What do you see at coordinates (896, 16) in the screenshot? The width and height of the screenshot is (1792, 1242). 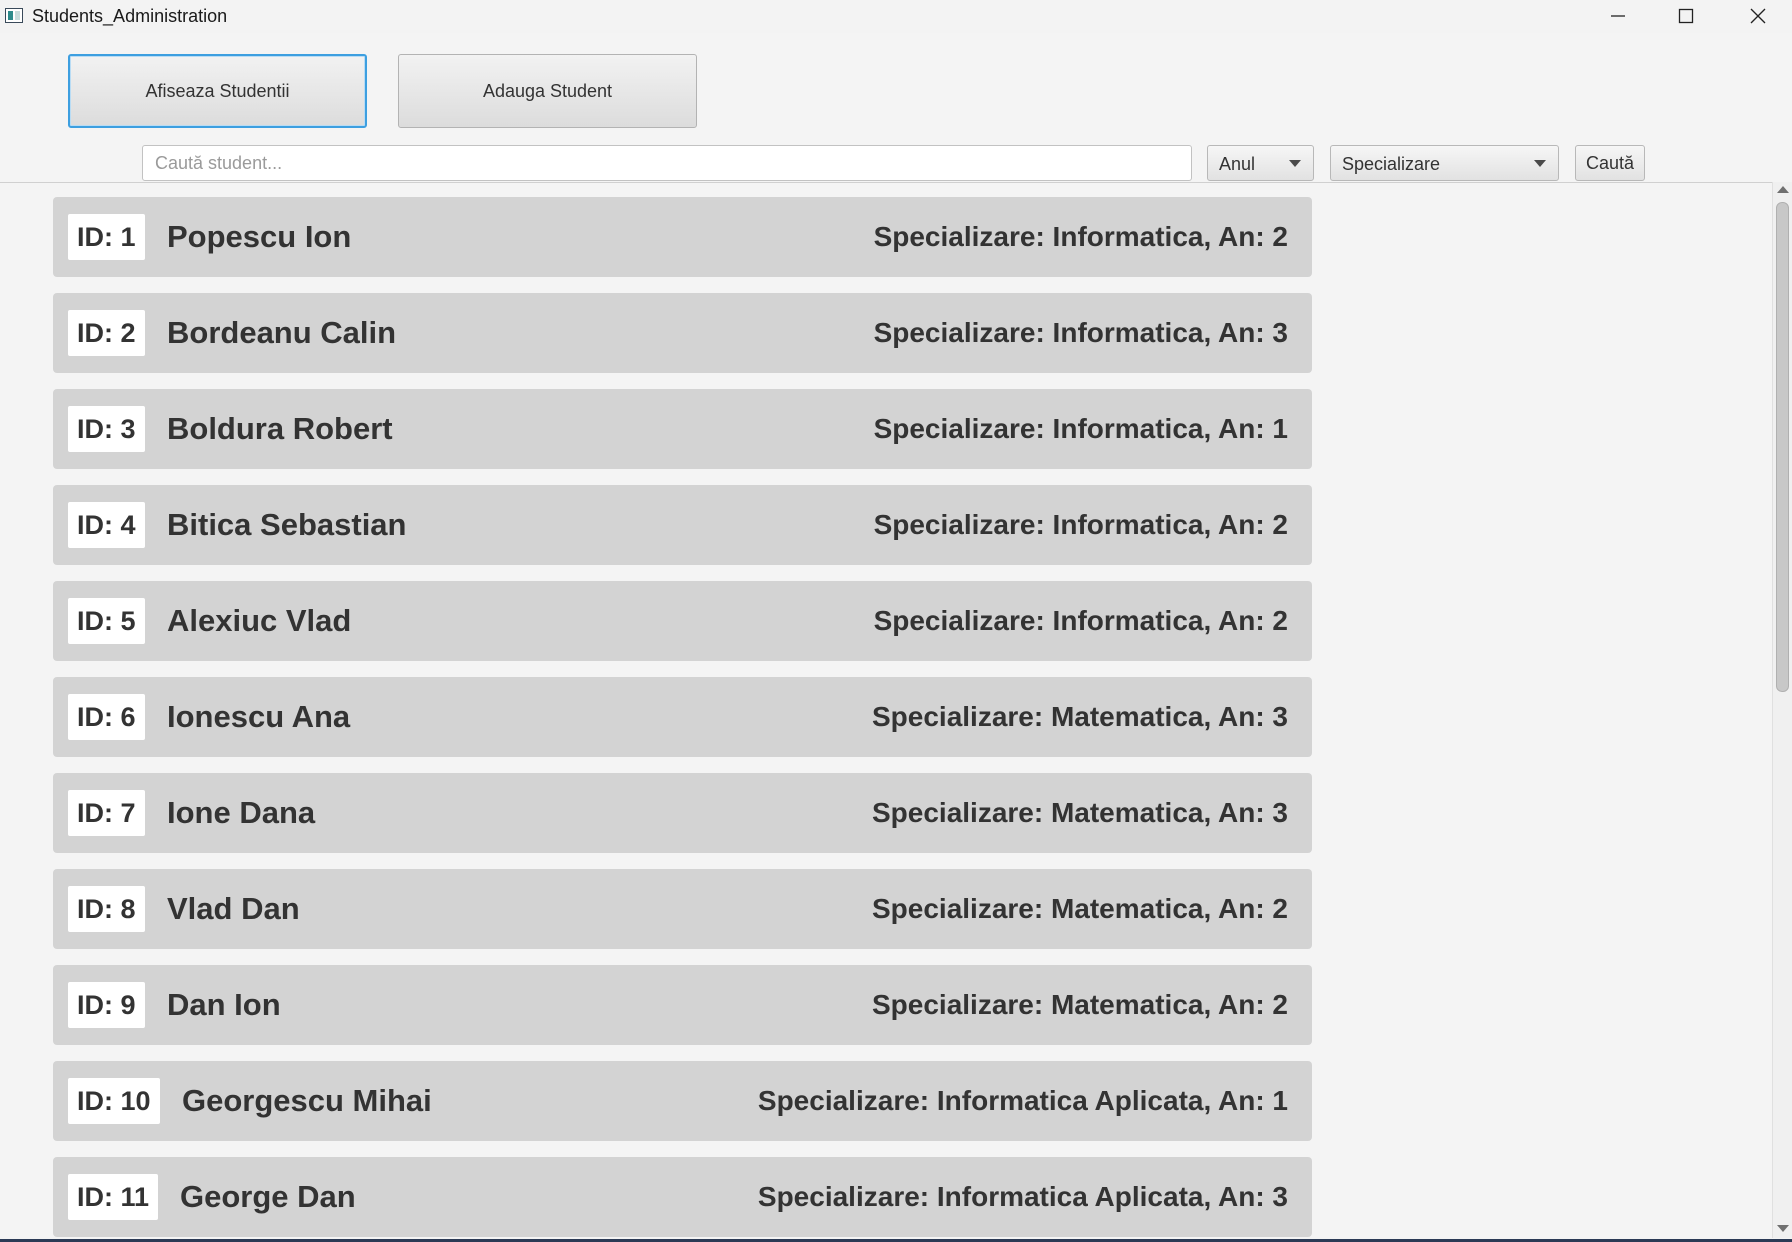 I see `title-bar: Students_Administration` at bounding box center [896, 16].